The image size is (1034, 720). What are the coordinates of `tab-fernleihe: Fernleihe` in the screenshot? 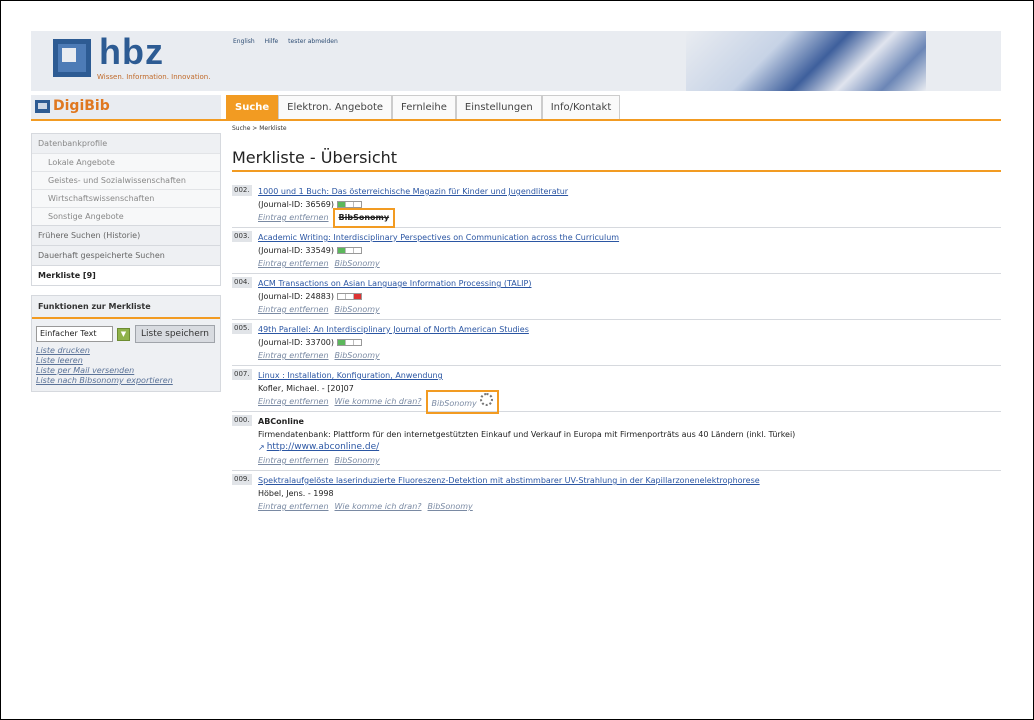 It's located at (424, 107).